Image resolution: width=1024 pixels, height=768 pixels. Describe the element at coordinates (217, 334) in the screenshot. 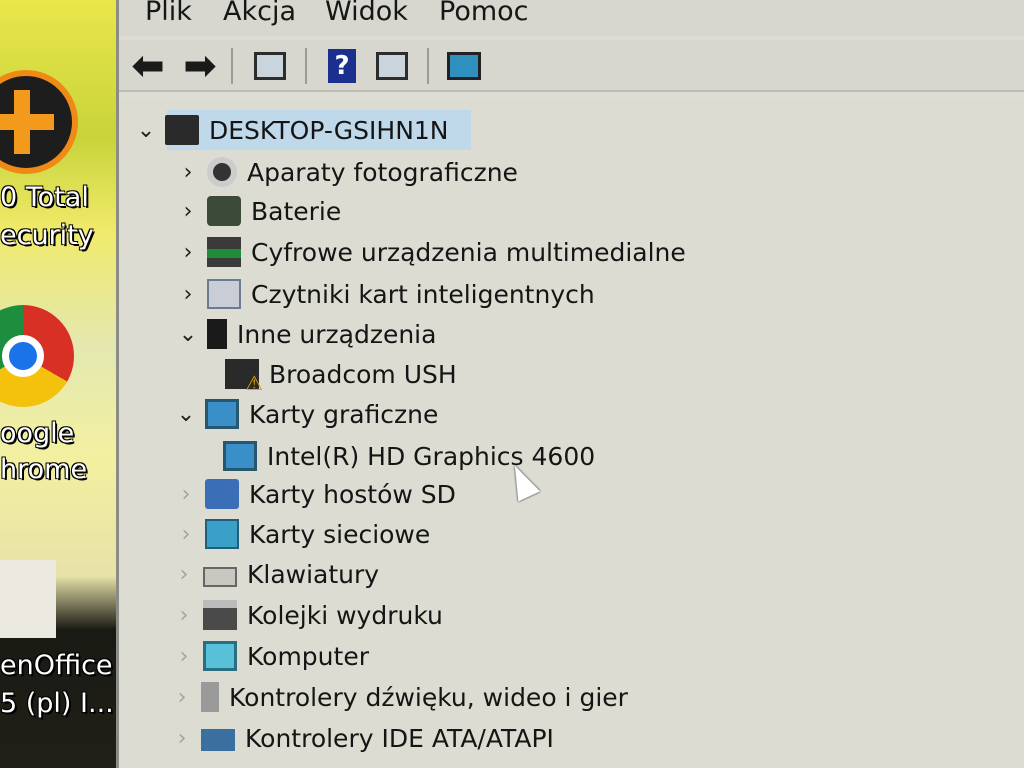

I see `other-devices-icon` at that location.